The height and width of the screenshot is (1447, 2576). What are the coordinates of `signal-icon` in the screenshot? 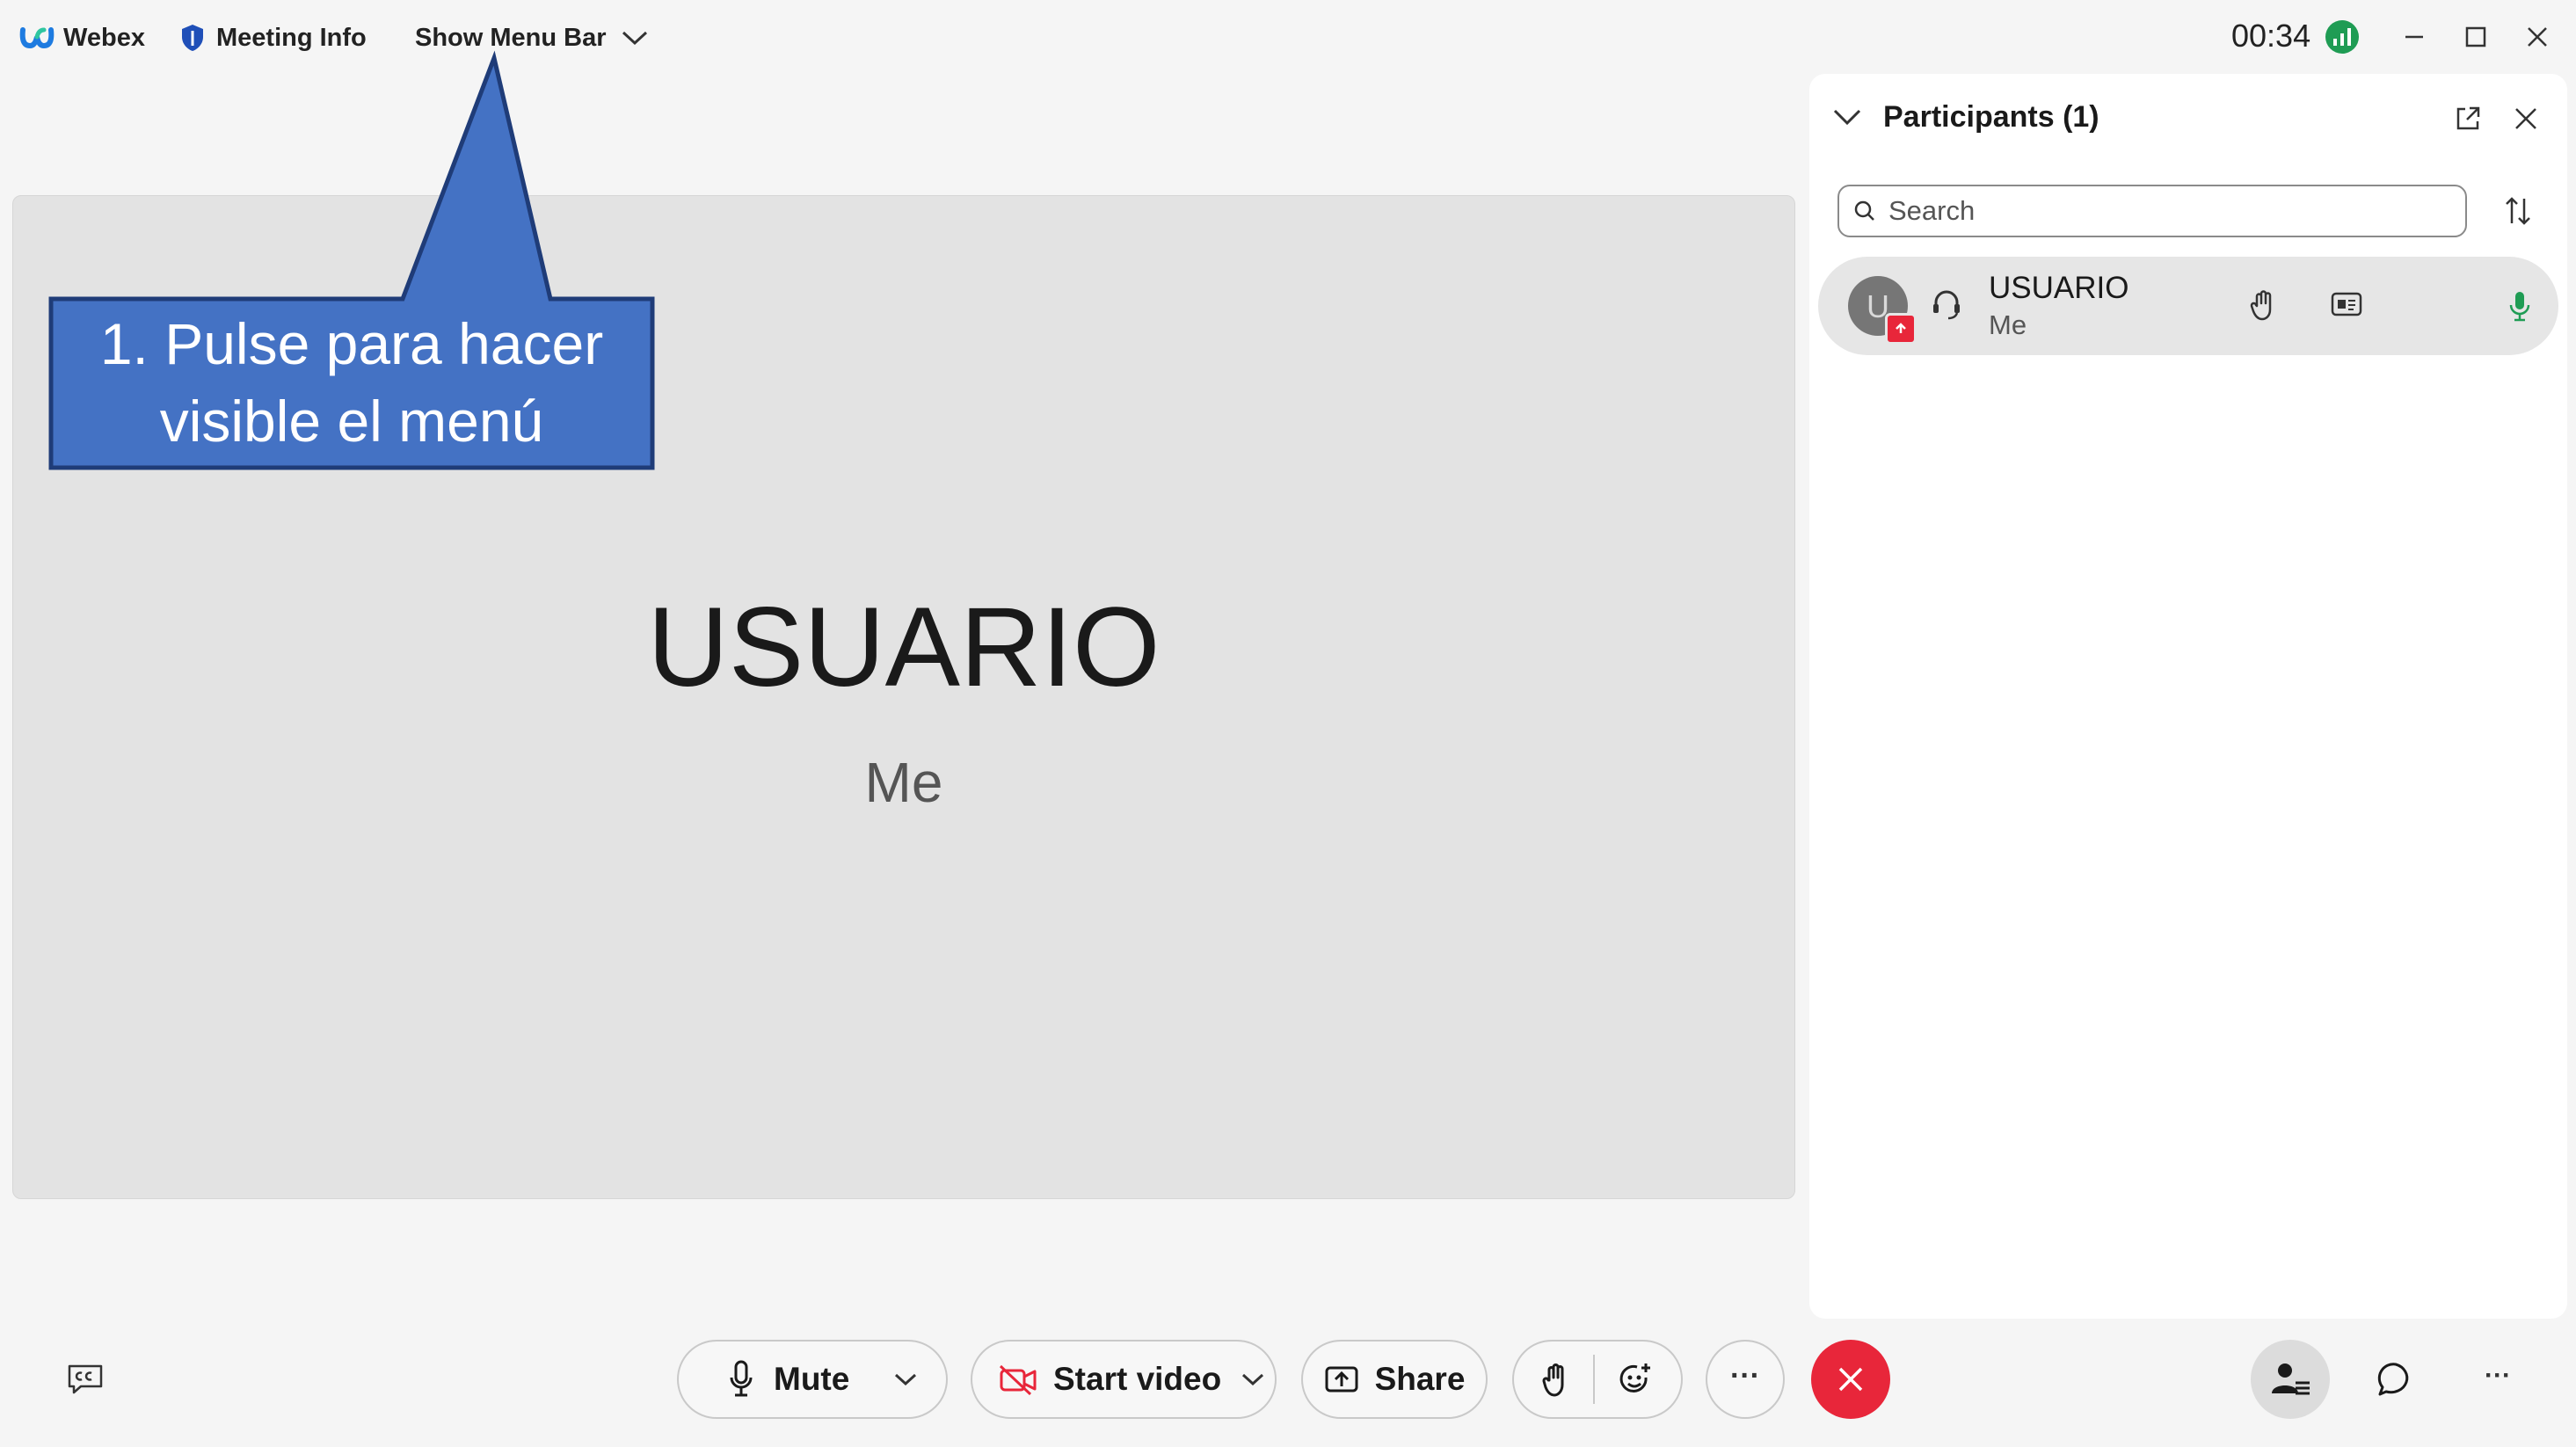 It's located at (2342, 37).